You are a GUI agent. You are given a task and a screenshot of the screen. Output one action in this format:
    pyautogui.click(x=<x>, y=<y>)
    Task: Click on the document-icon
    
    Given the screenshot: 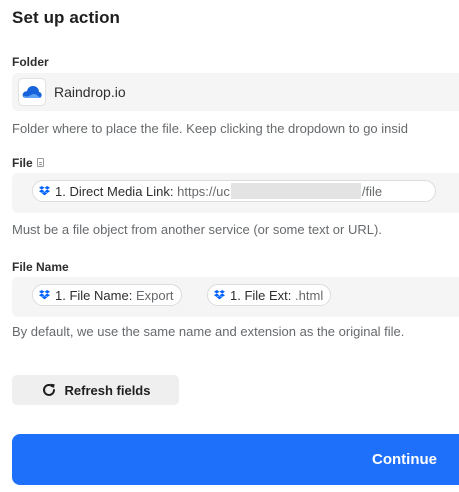 What is the action you would take?
    pyautogui.click(x=40, y=162)
    